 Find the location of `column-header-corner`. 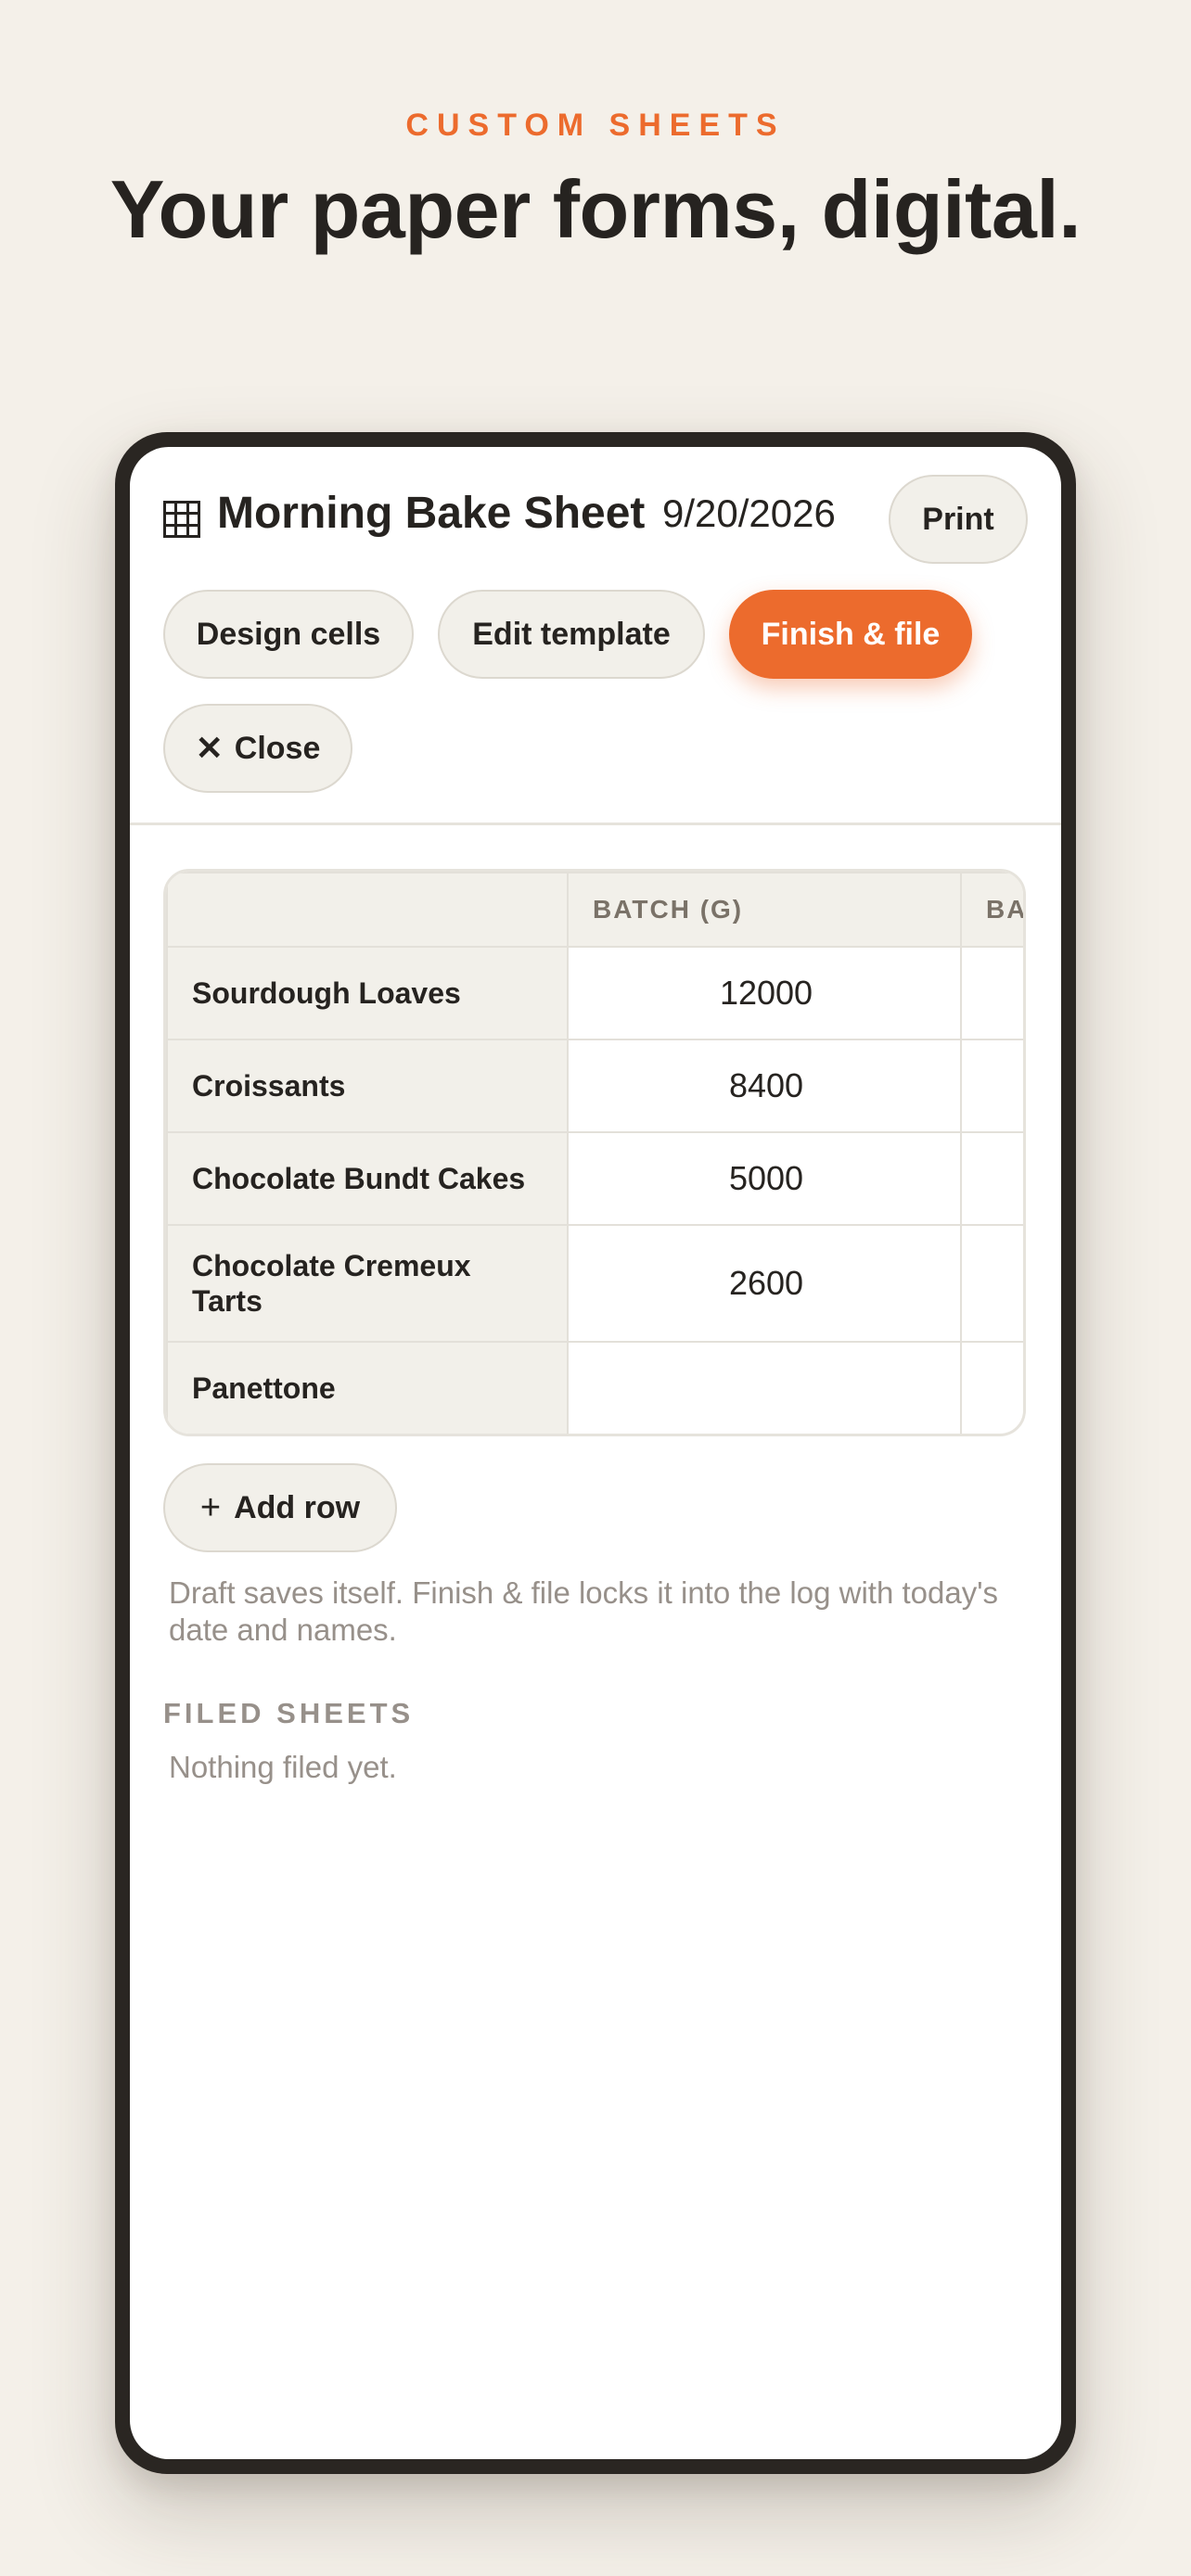

column-header-corner is located at coordinates (367, 910).